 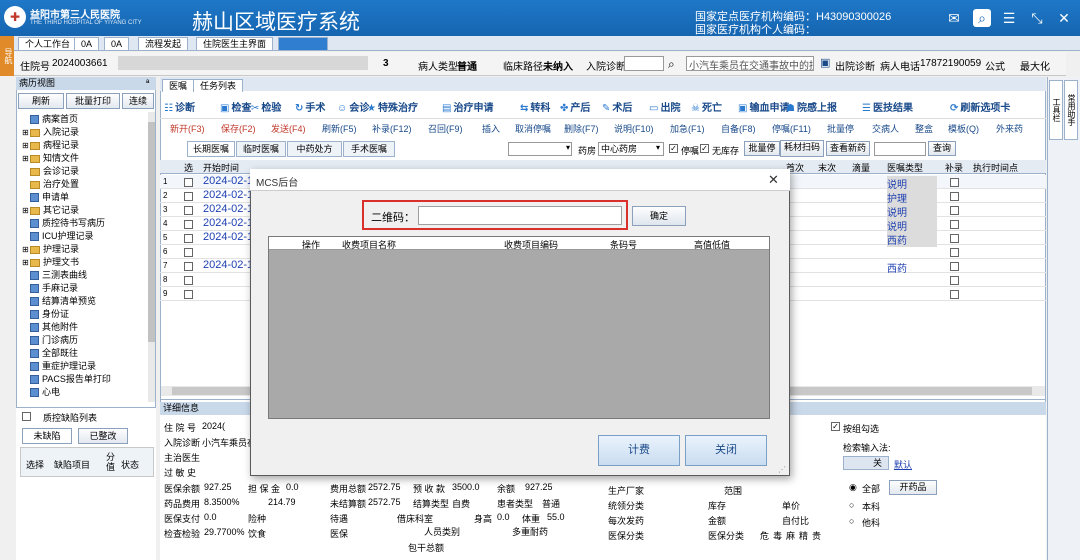 What do you see at coordinates (644, 63) in the screenshot?
I see `admit-diag-input` at bounding box center [644, 63].